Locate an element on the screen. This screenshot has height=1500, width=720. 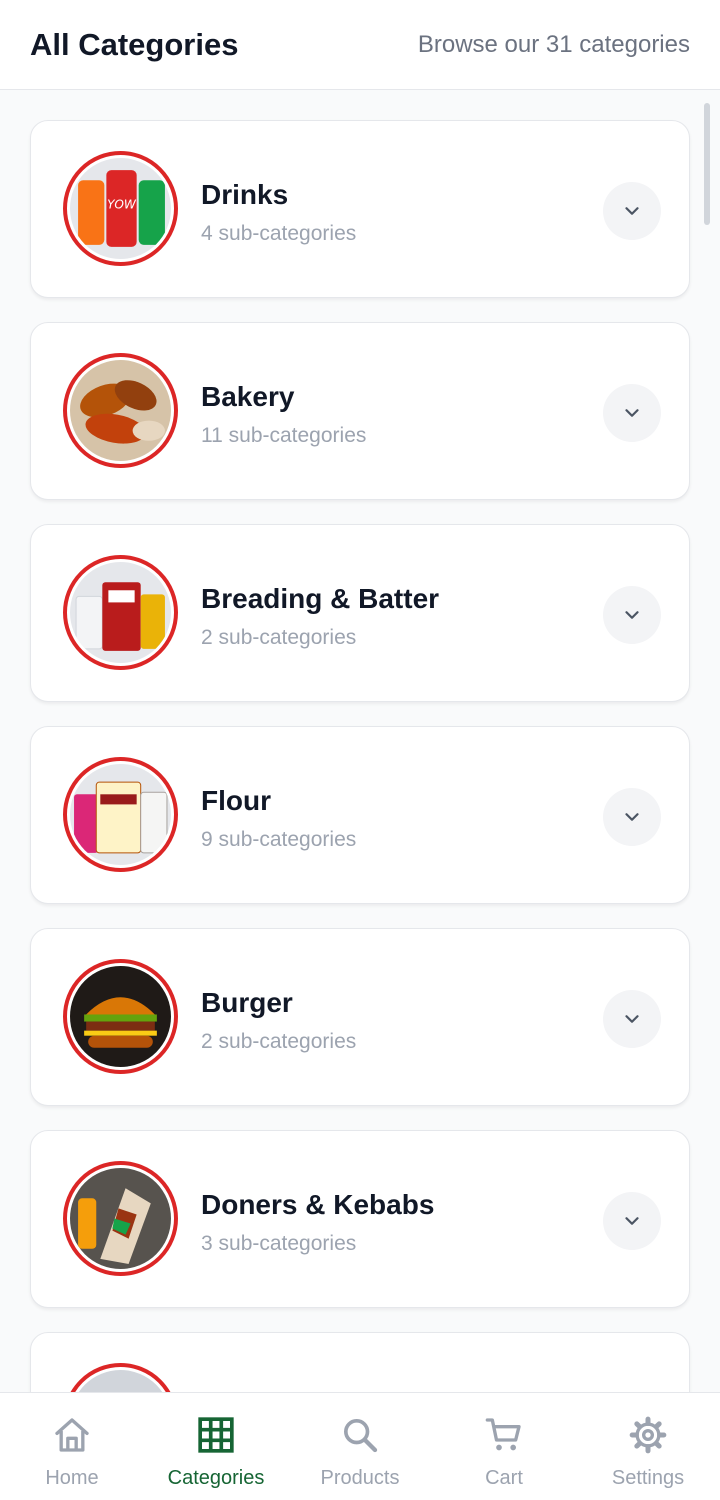
category-name: Bakery is located at coordinates (248, 396).